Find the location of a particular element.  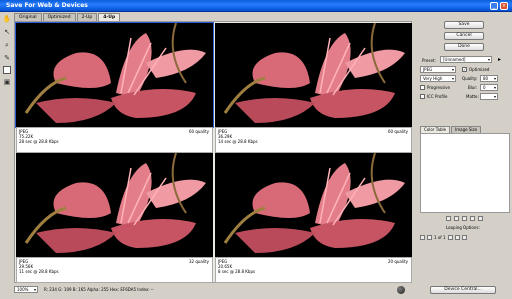

icc-profile-label: ICC Profile is located at coordinates (437, 96).